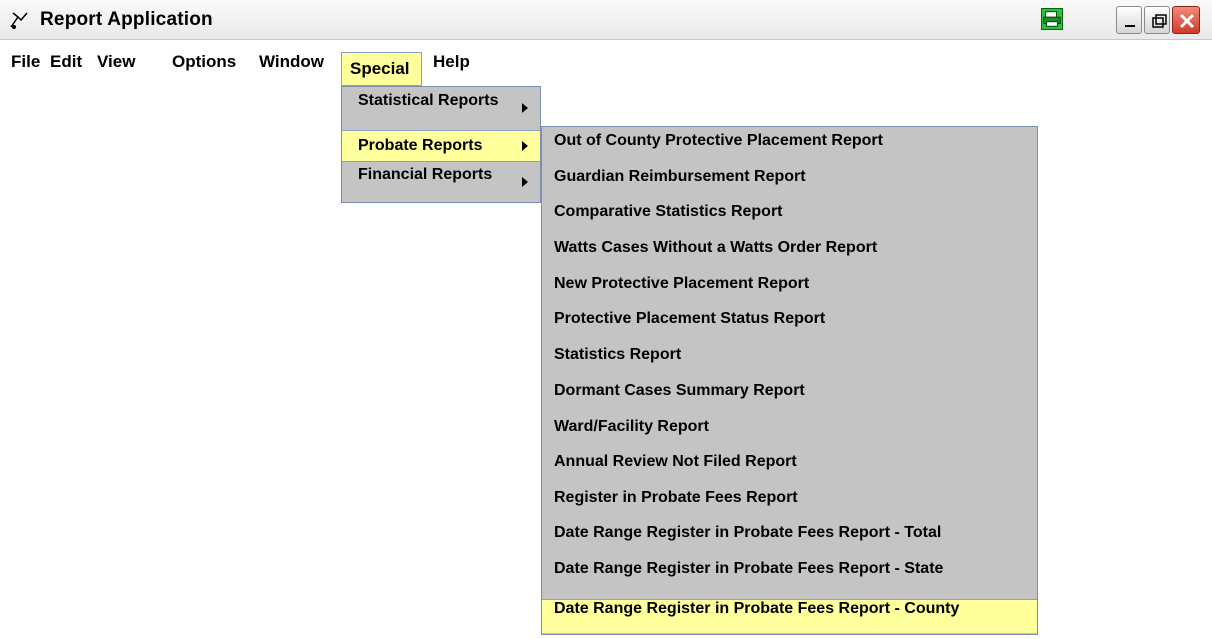 This screenshot has width=1212, height=639. Describe the element at coordinates (291, 69) in the screenshot. I see `menu-window: Window` at that location.